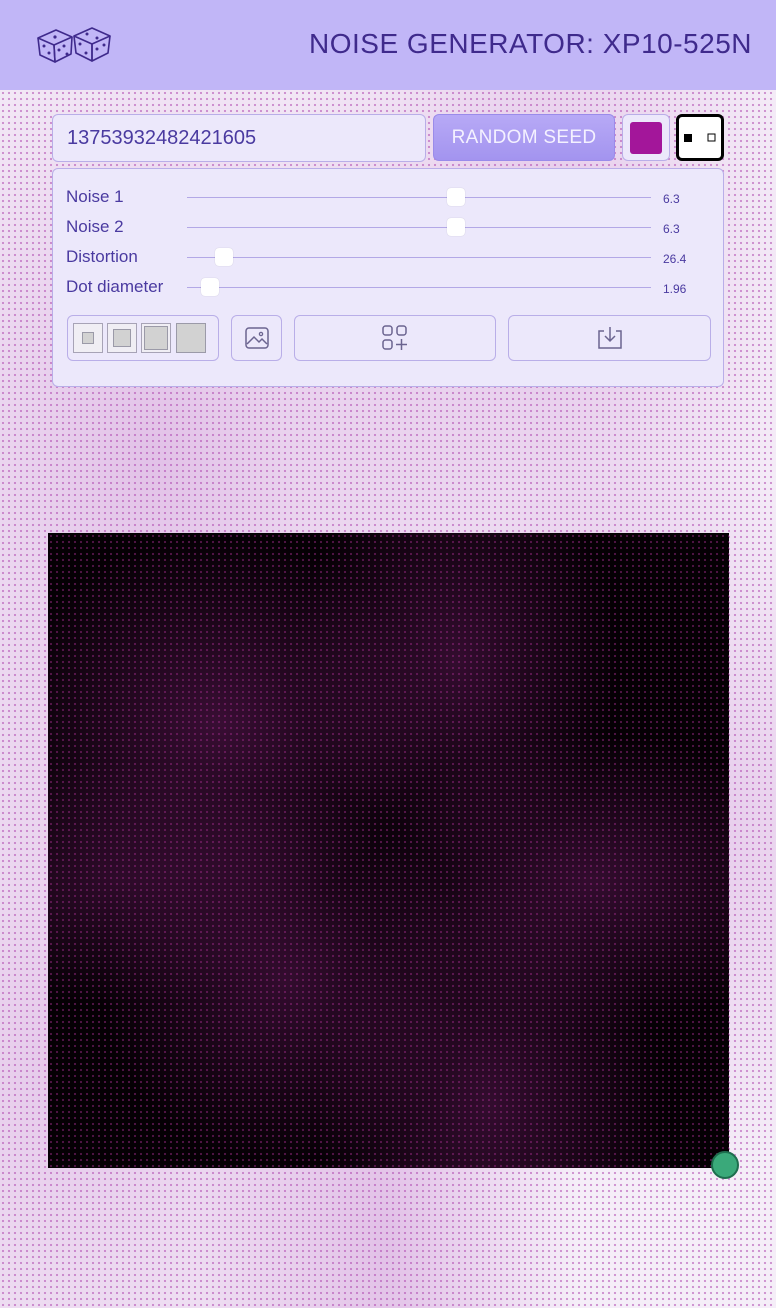 This screenshot has width=776, height=1308. I want to click on invert-colors-icon, so click(700, 137).